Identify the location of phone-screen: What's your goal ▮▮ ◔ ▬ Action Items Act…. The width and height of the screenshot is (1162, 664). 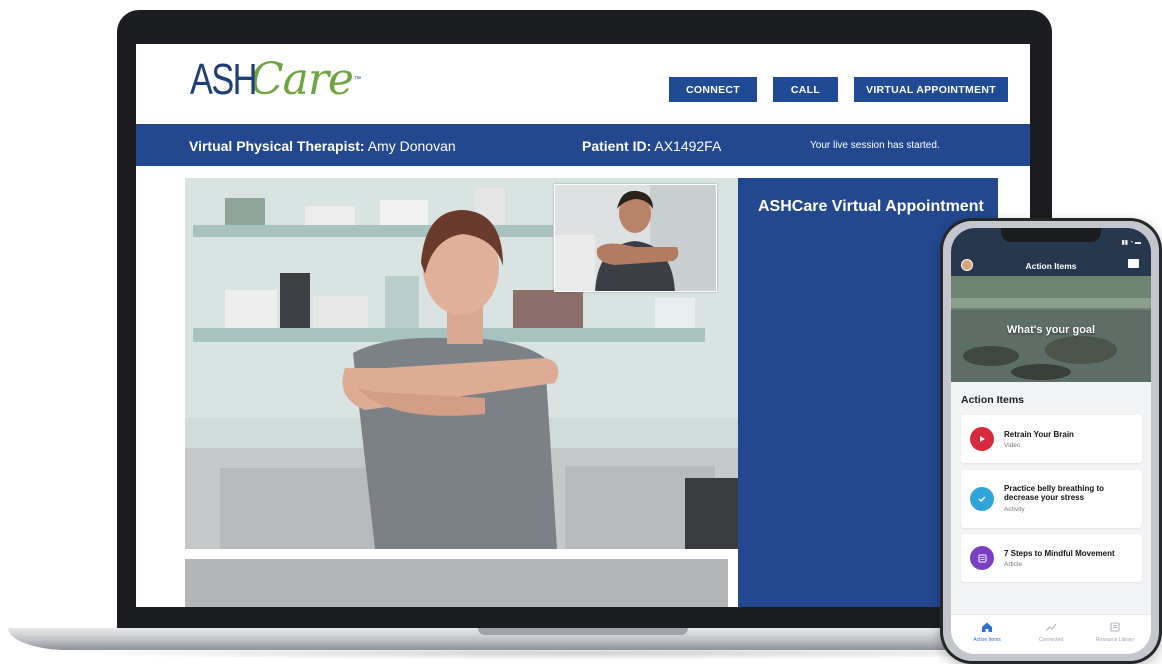
(1051, 441).